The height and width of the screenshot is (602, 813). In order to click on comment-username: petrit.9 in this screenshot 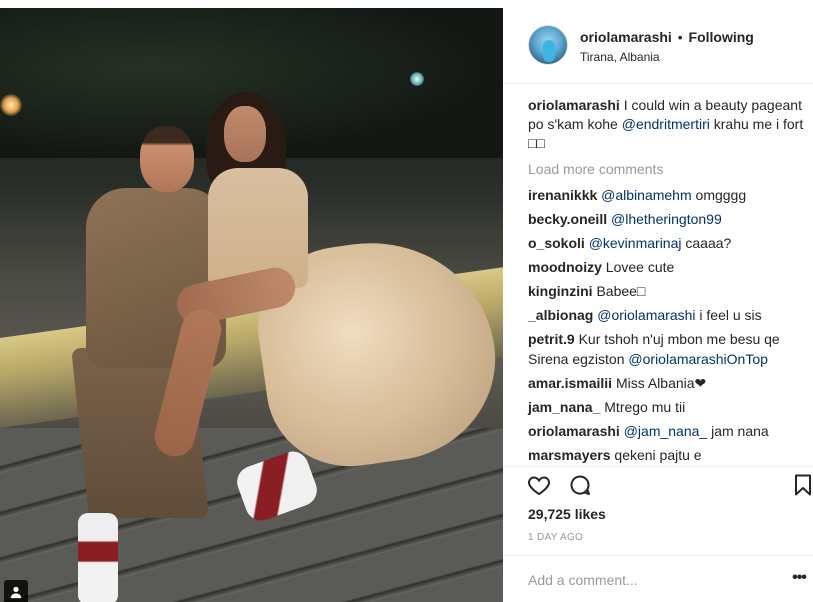, I will do `click(551, 339)`.